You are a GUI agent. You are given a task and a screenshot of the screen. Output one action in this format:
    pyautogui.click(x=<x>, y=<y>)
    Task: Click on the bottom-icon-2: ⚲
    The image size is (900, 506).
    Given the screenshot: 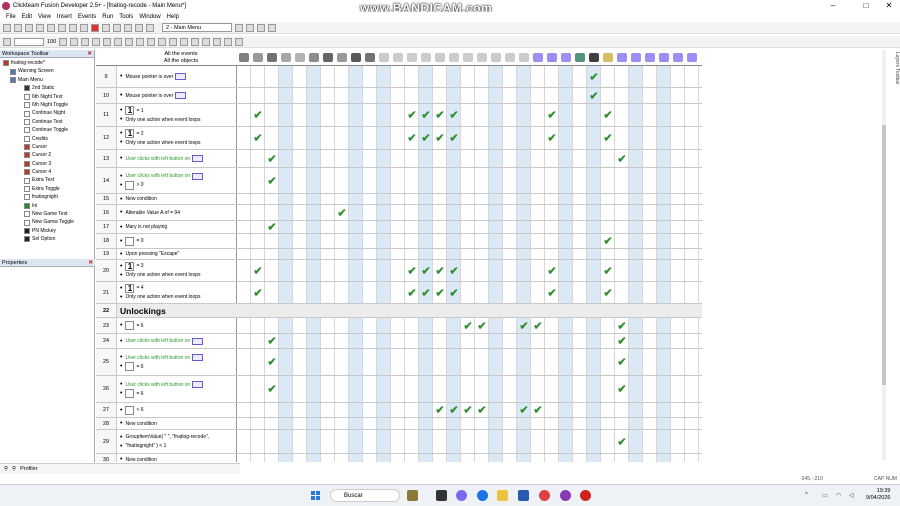 What is the action you would take?
    pyautogui.click(x=14, y=469)
    